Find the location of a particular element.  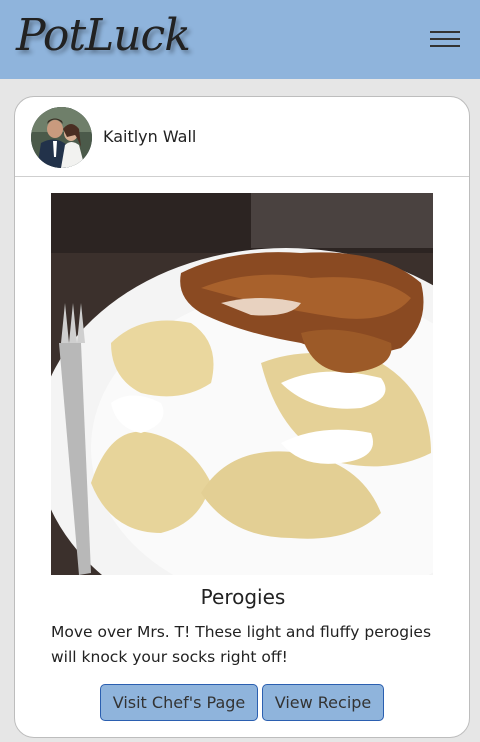

dish-title: Perogies is located at coordinates (243, 597).